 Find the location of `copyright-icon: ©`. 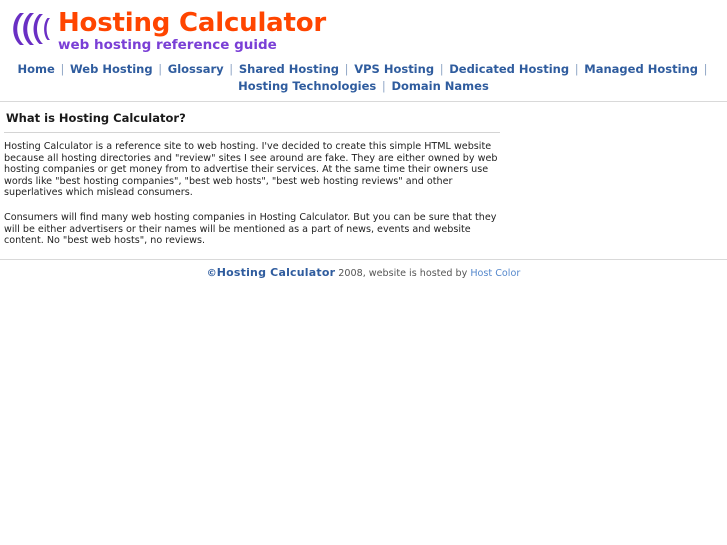

copyright-icon: © is located at coordinates (211, 273).